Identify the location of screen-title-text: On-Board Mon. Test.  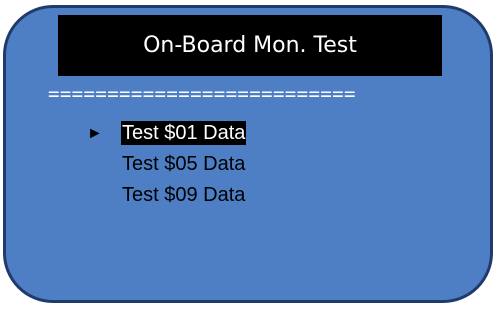
(250, 45).